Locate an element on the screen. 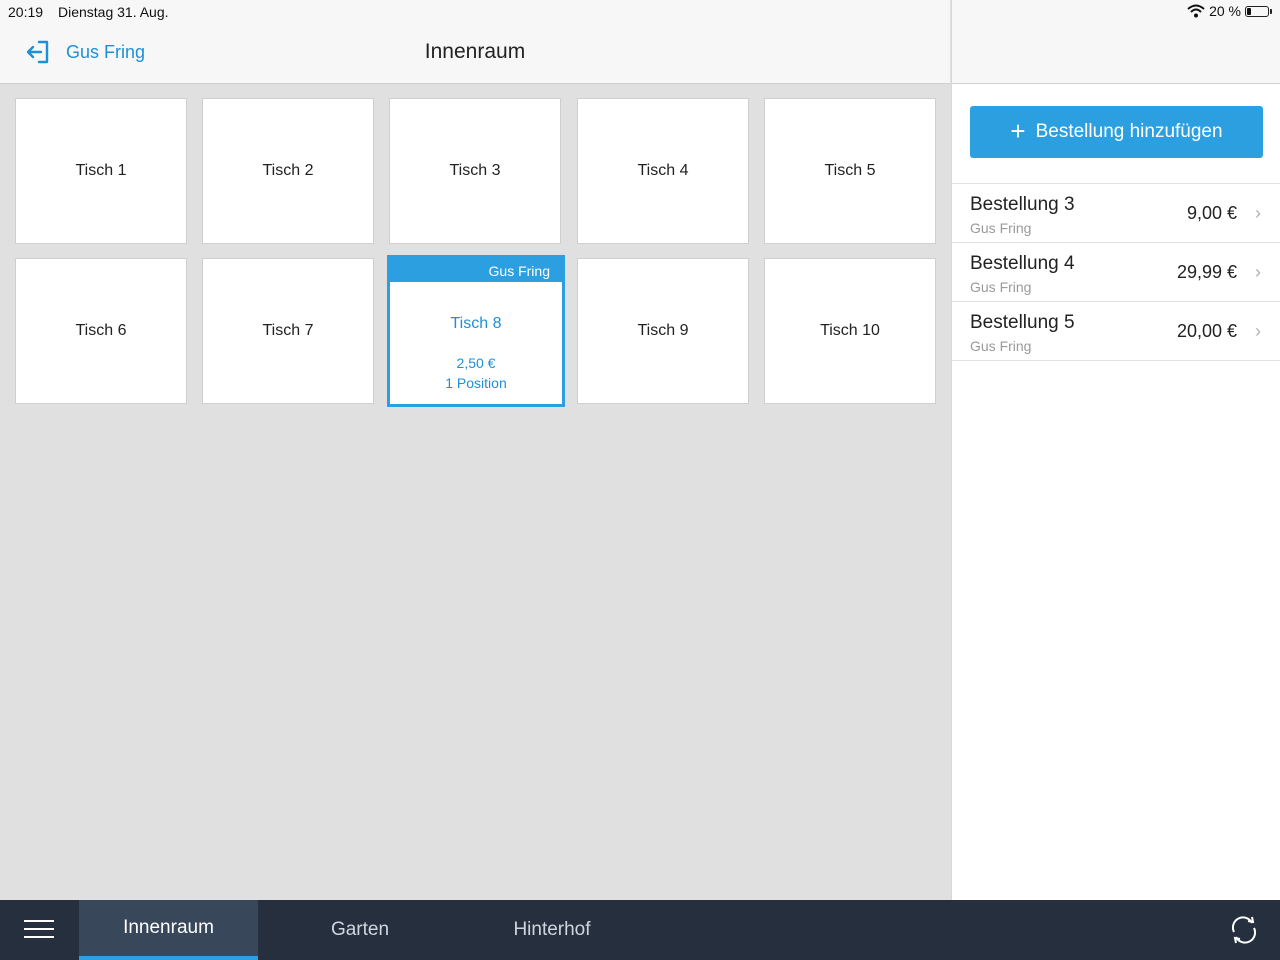 Image resolution: width=1280 pixels, height=960 pixels. table-label: Tisch 5 is located at coordinates (850, 170).